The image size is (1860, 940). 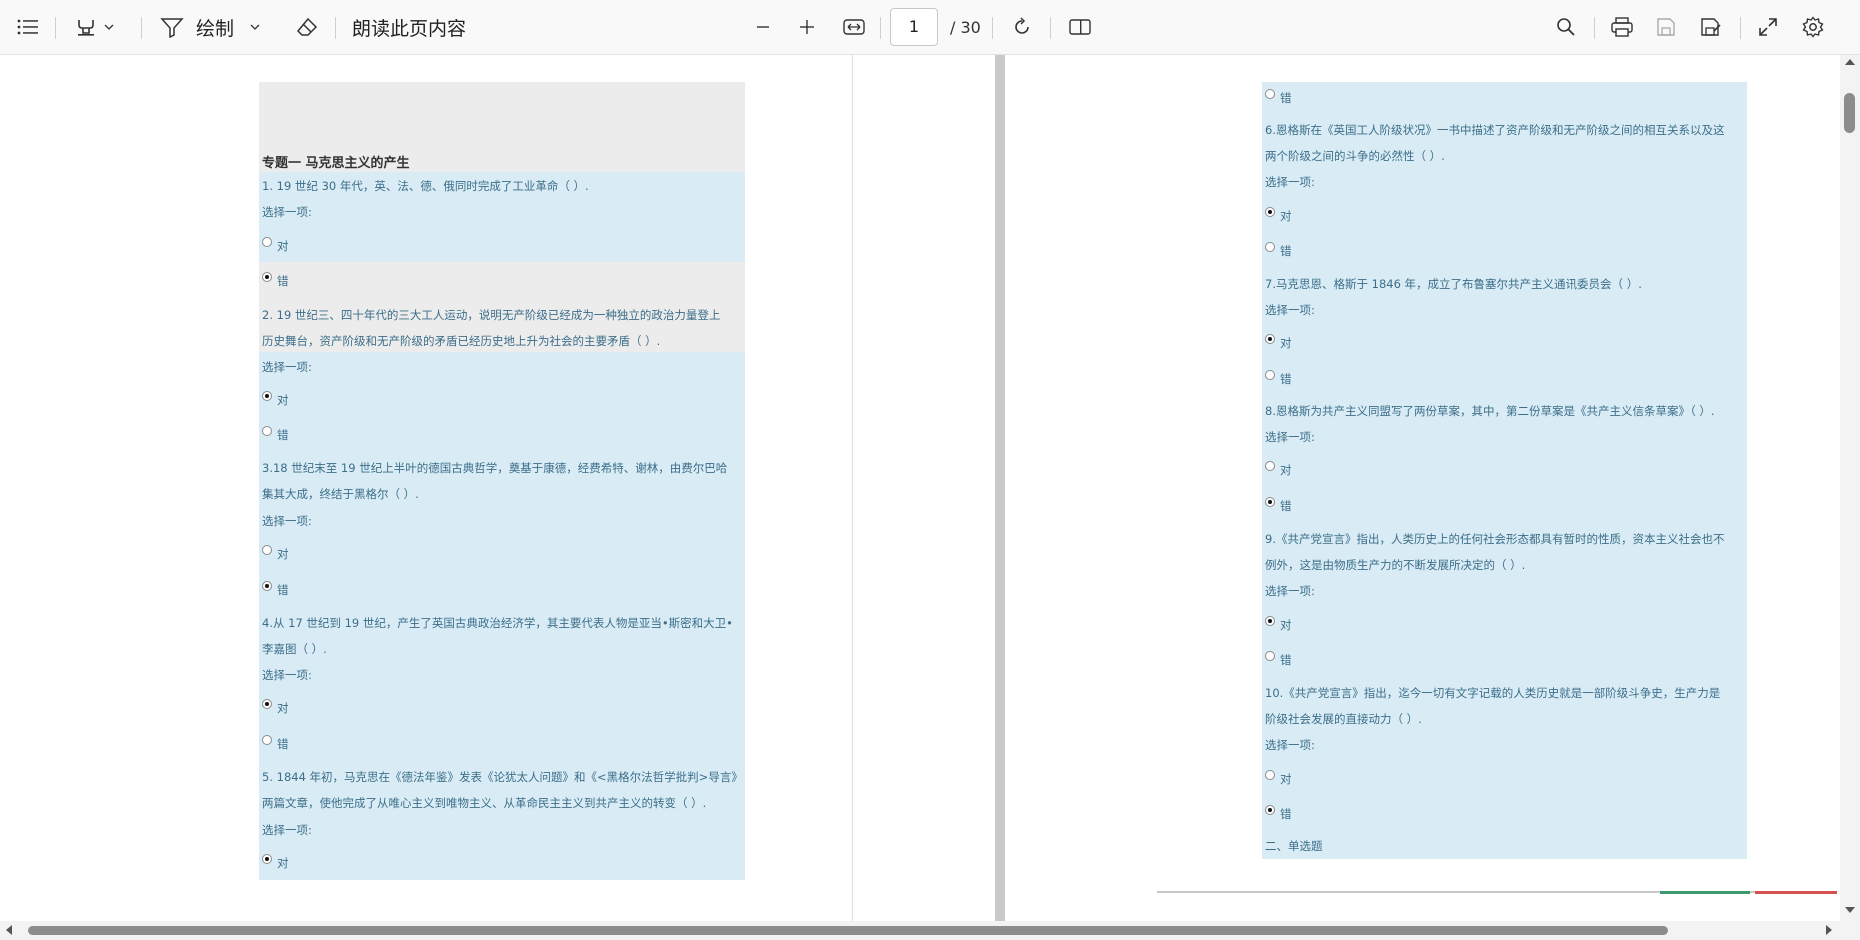 I want to click on save-button, so click(x=1666, y=27).